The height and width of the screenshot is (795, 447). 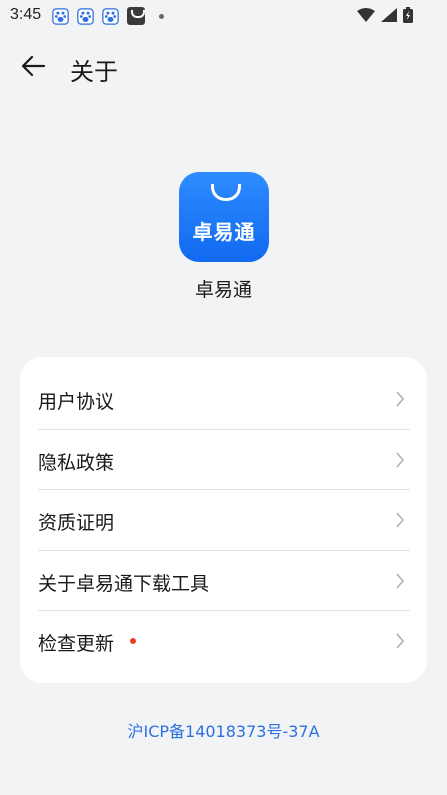 What do you see at coordinates (76, 402) in the screenshot?
I see `menu-item-label: 用户协议` at bounding box center [76, 402].